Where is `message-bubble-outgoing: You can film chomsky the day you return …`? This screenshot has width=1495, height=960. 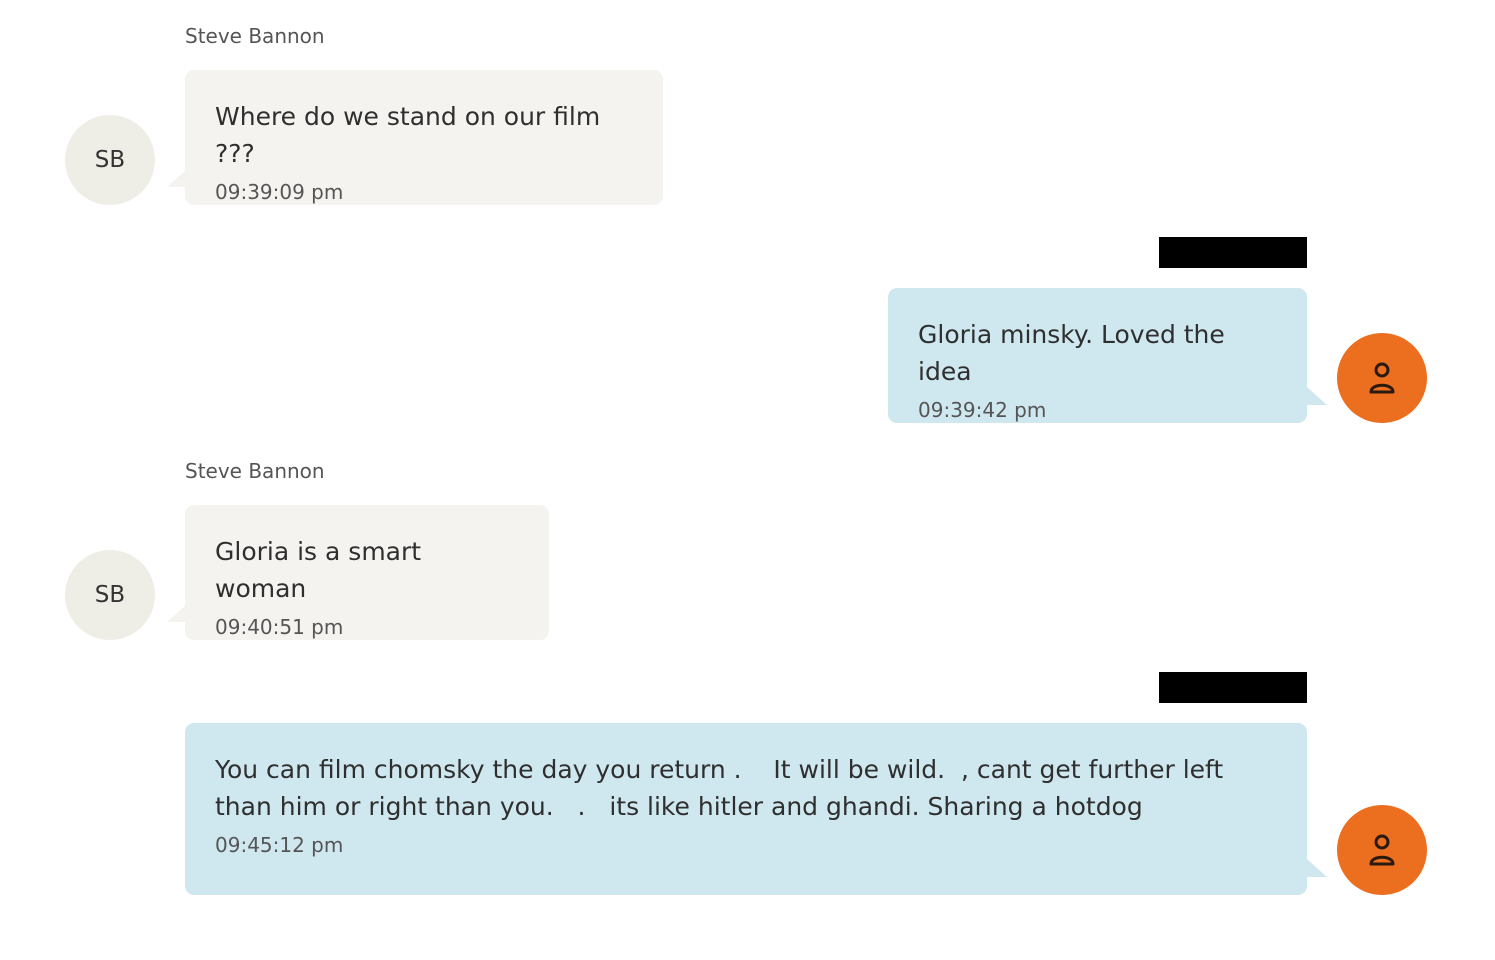 message-bubble-outgoing: You can film chomsky the day you return … is located at coordinates (756, 809).